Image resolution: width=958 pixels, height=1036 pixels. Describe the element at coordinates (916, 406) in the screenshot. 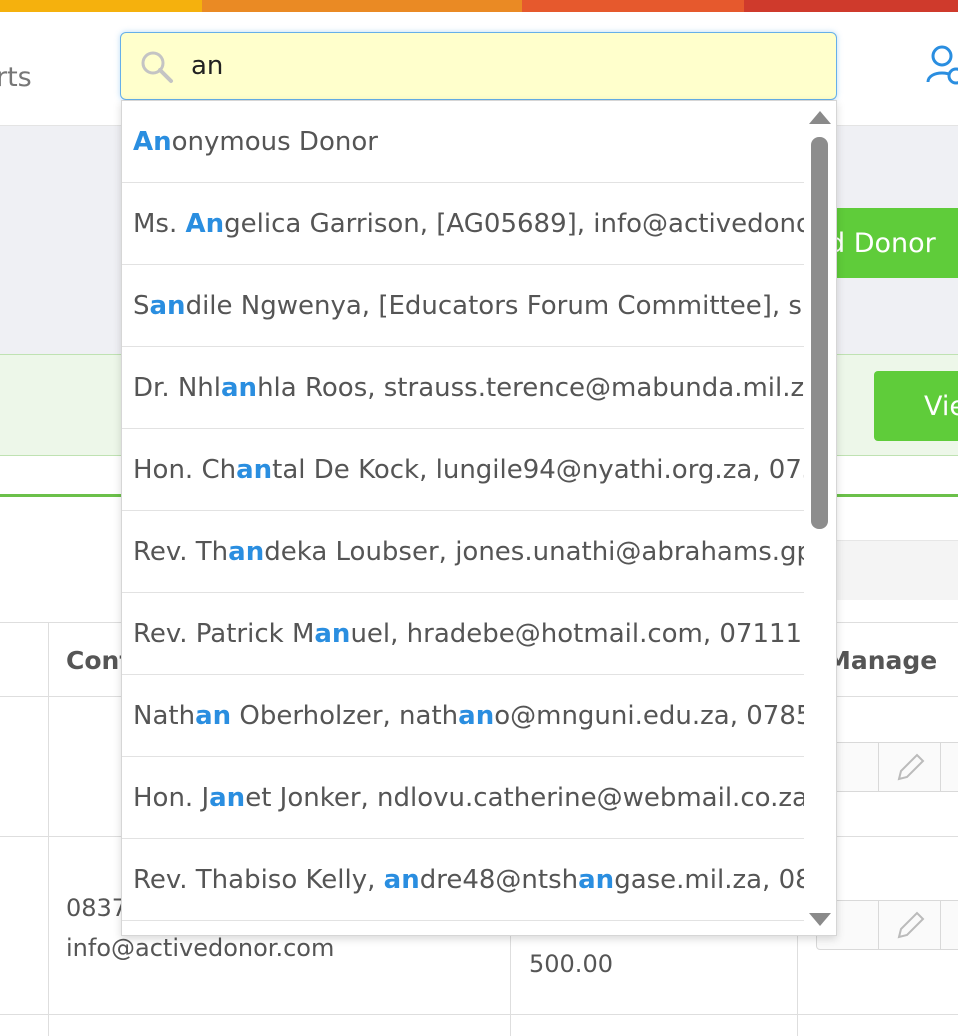

I see `view-button: Vie` at that location.